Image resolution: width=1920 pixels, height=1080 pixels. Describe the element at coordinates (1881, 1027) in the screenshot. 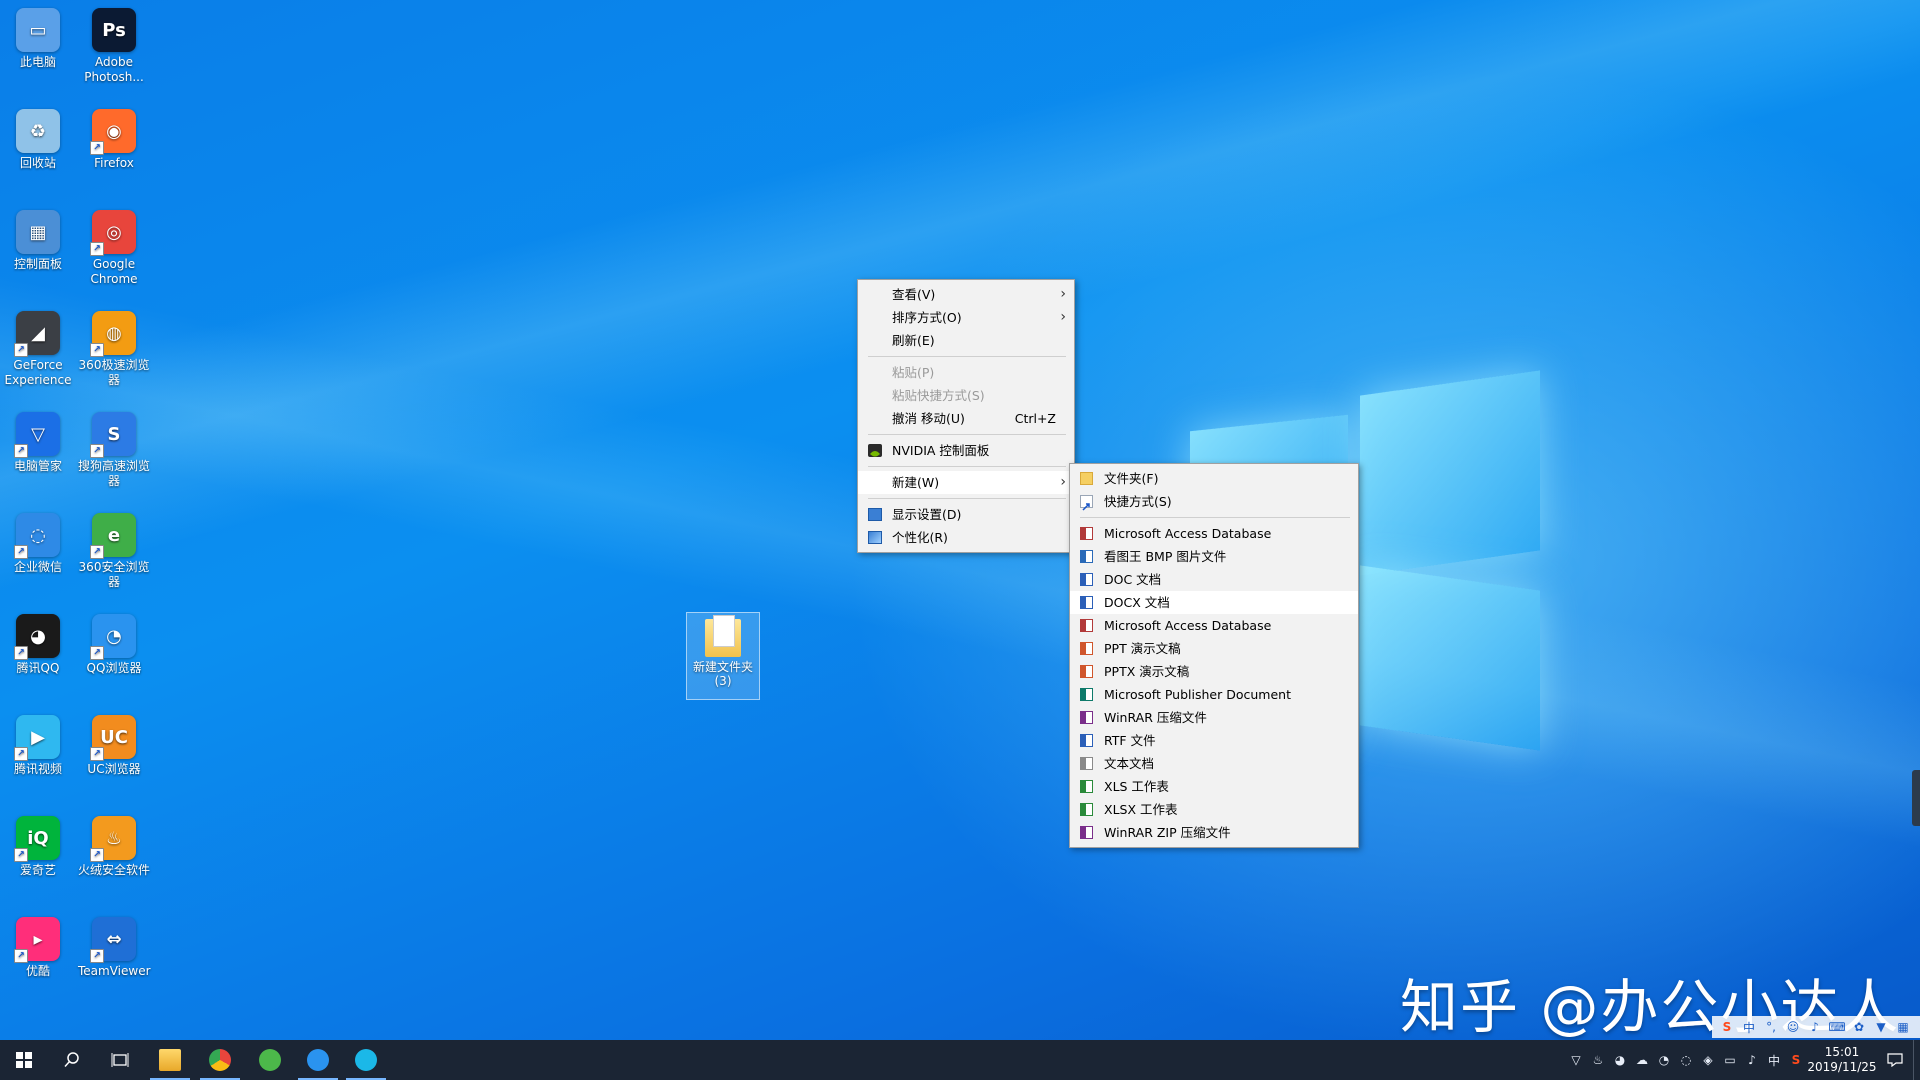

I see `tshirt-icon: ▼` at that location.